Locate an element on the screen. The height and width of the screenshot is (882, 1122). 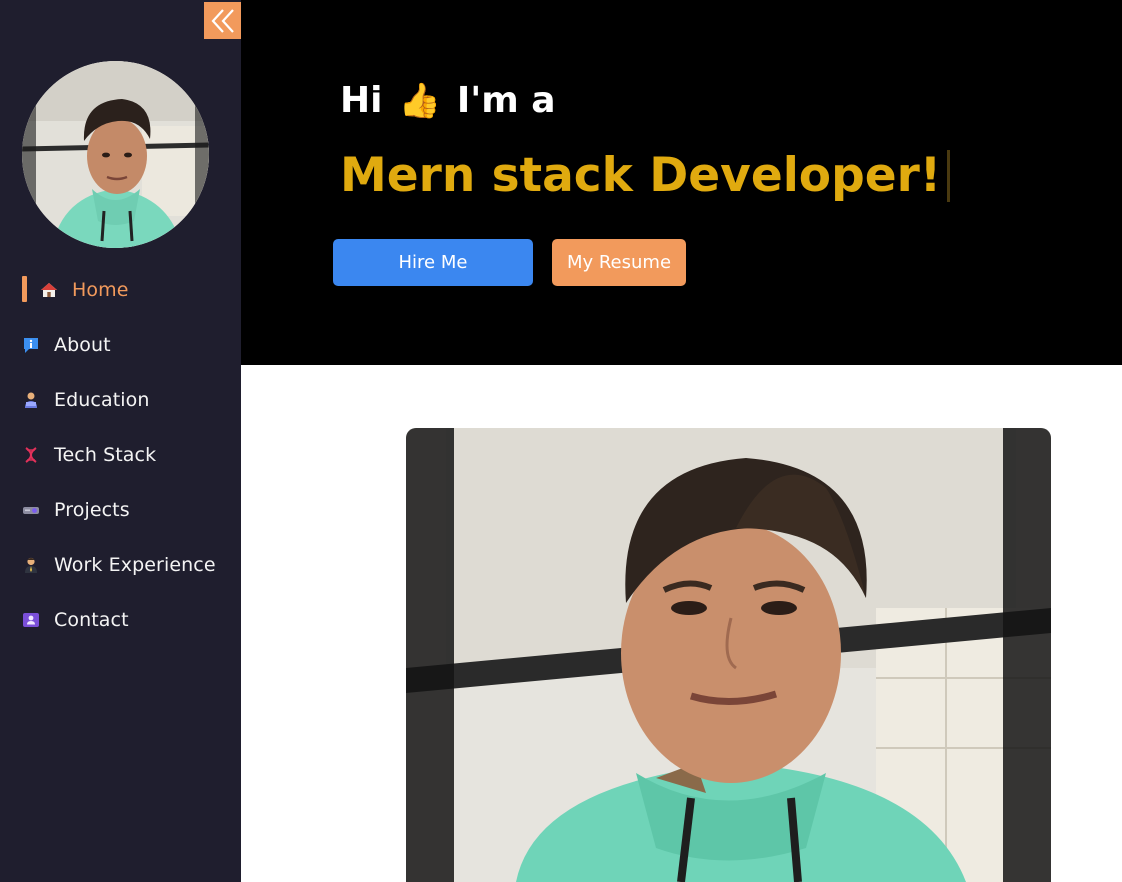
sidebar-item-label: About is located at coordinates (82, 344).